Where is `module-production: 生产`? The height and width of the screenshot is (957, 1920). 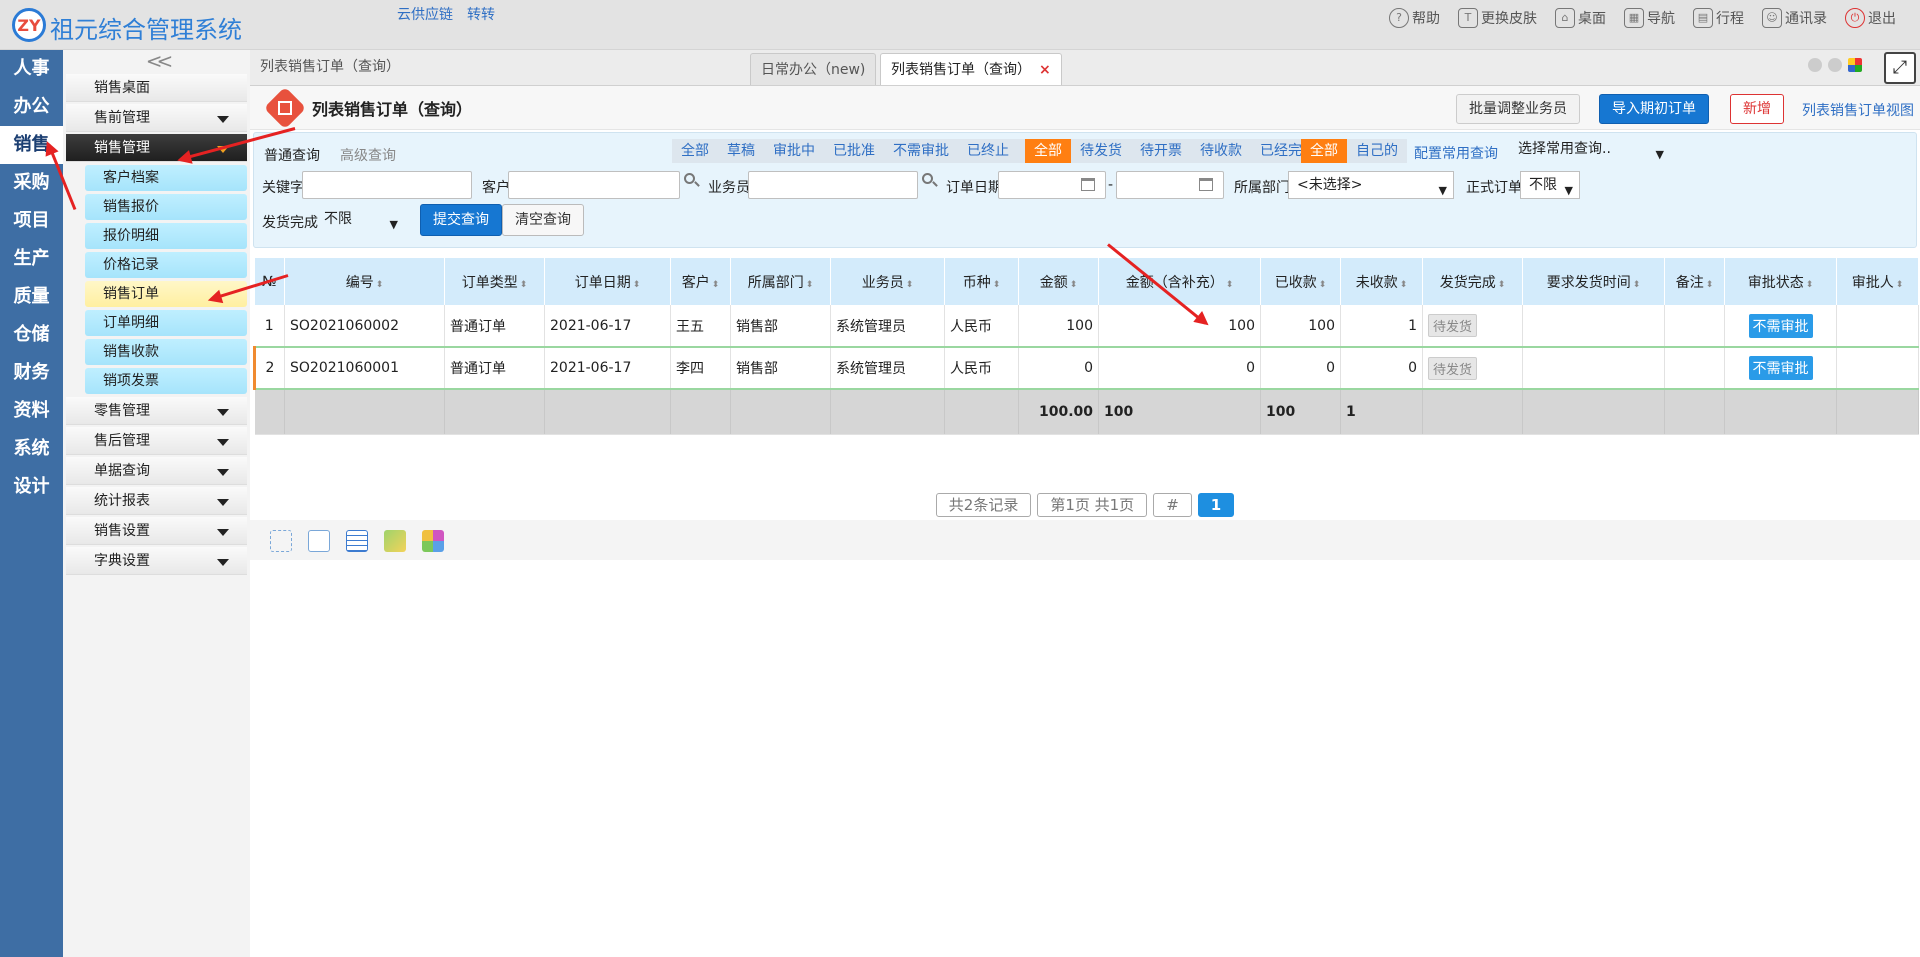
module-production: 生产 is located at coordinates (31, 259).